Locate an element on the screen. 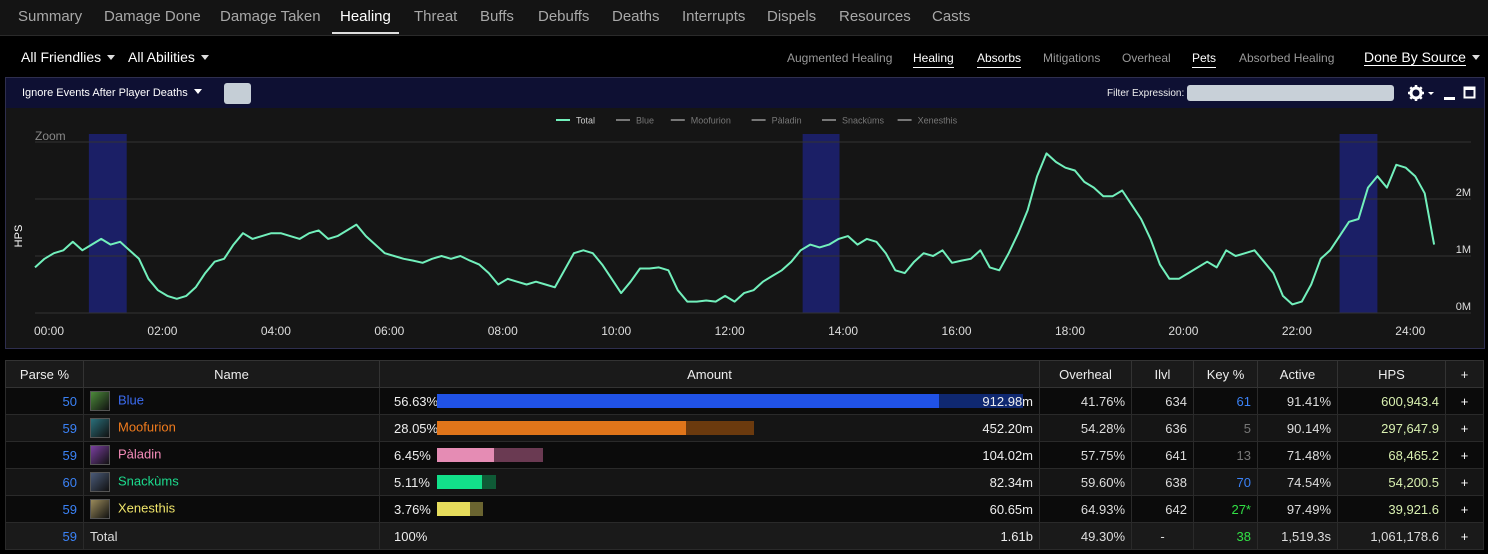 The height and width of the screenshot is (554, 1488). hps-cell: 297,647.9 is located at coordinates (1391, 428).